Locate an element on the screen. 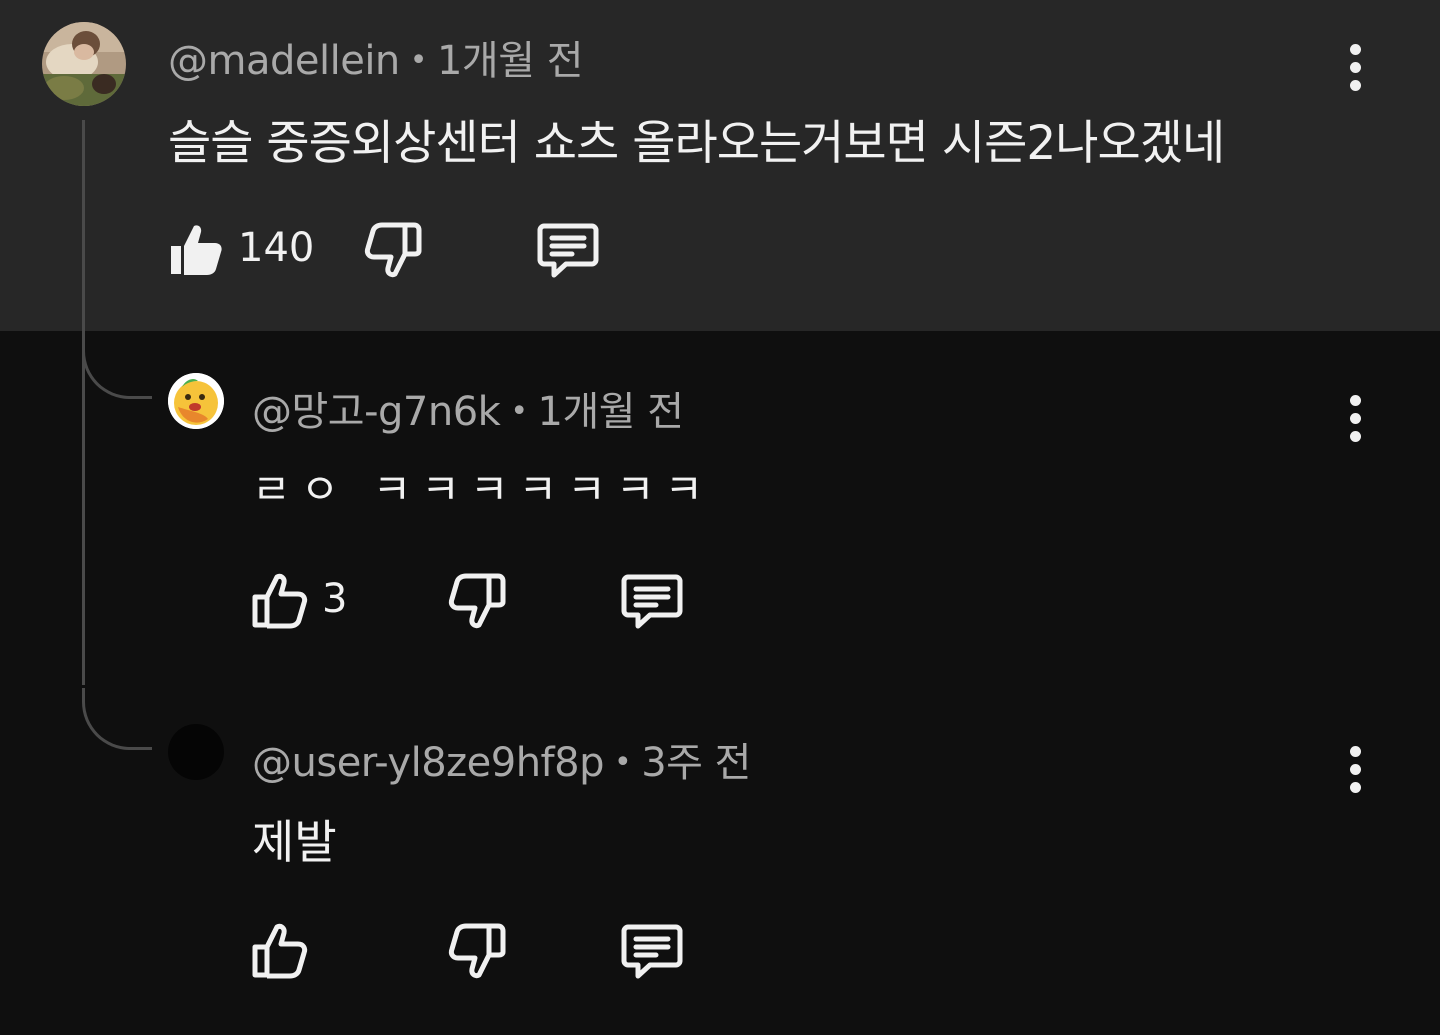  like-count: 140 is located at coordinates (276, 248).